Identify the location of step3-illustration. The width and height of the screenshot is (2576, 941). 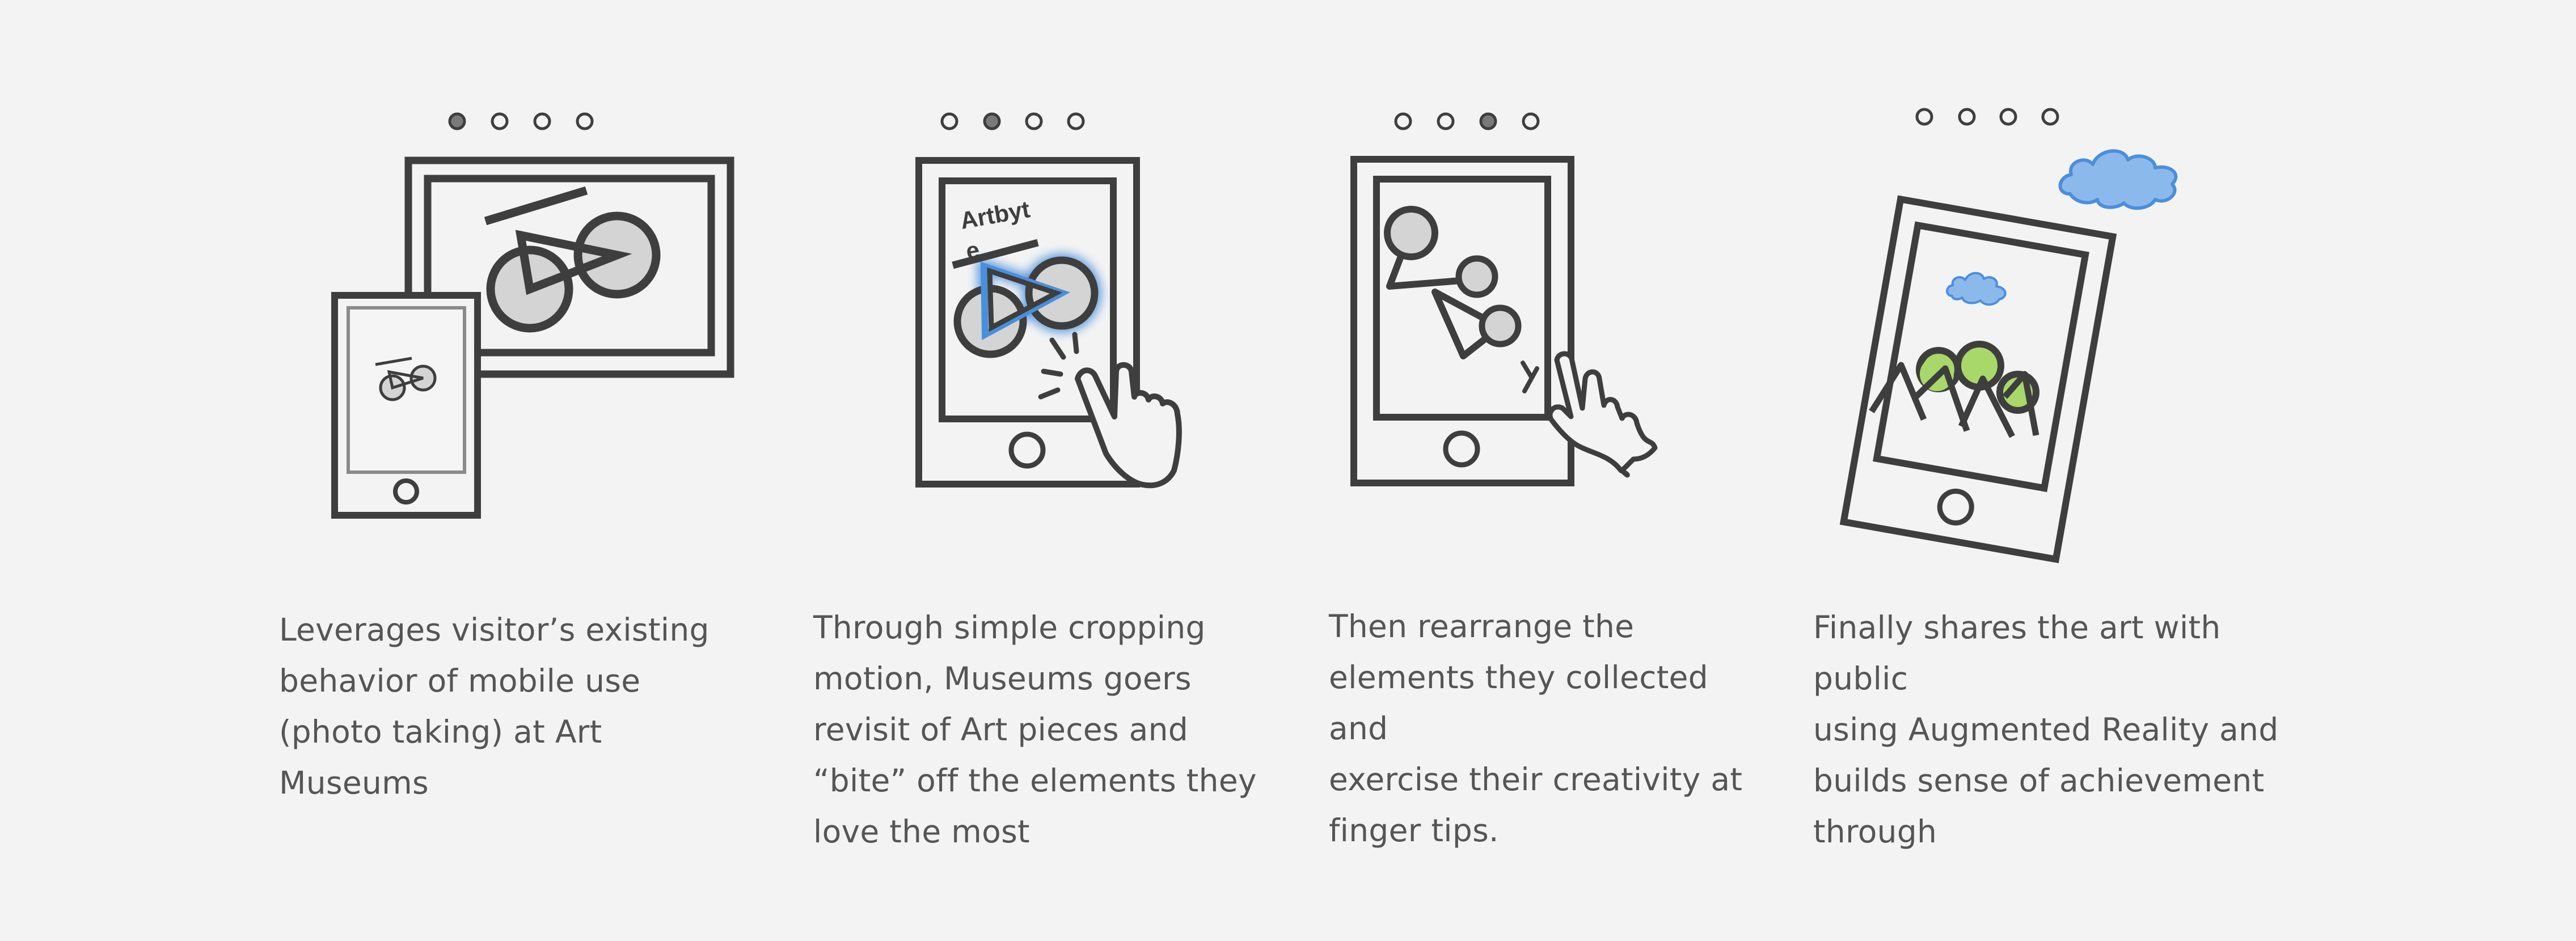
(1504, 299).